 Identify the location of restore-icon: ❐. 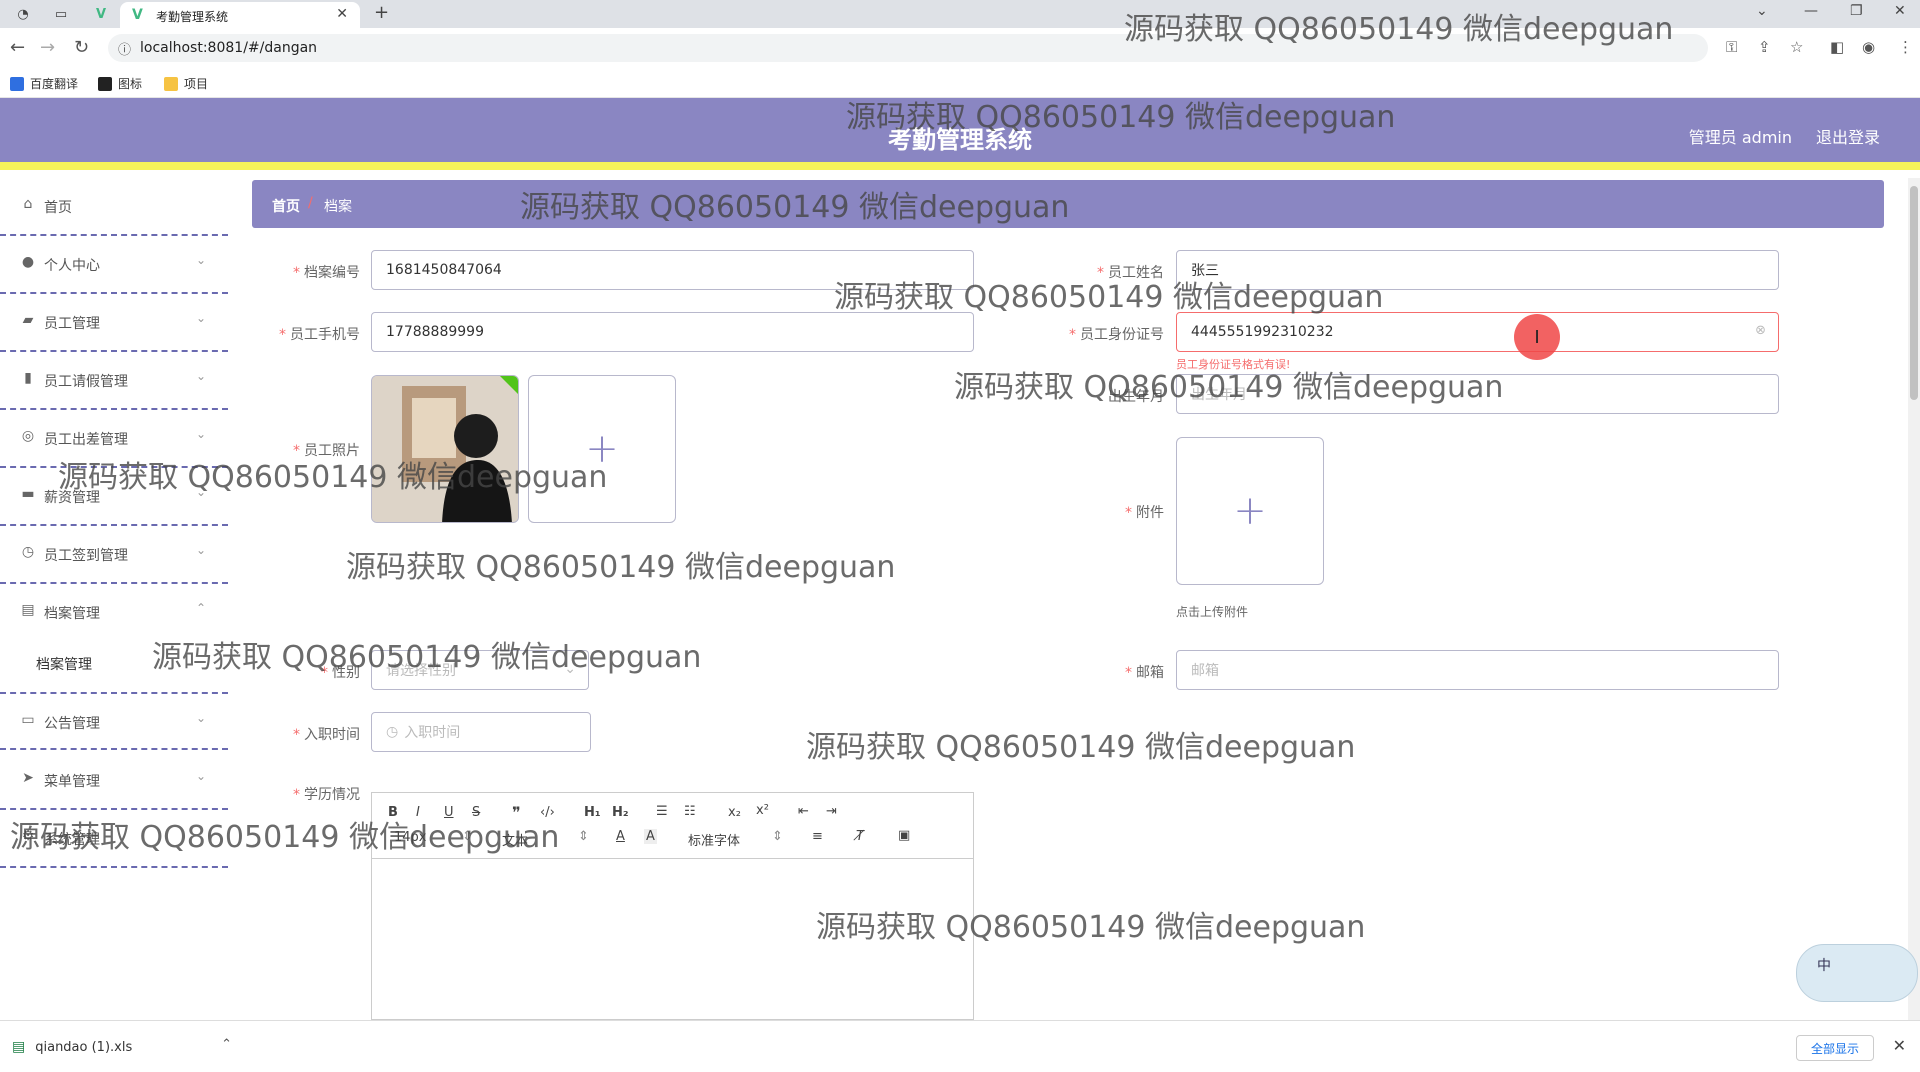
(1856, 11).